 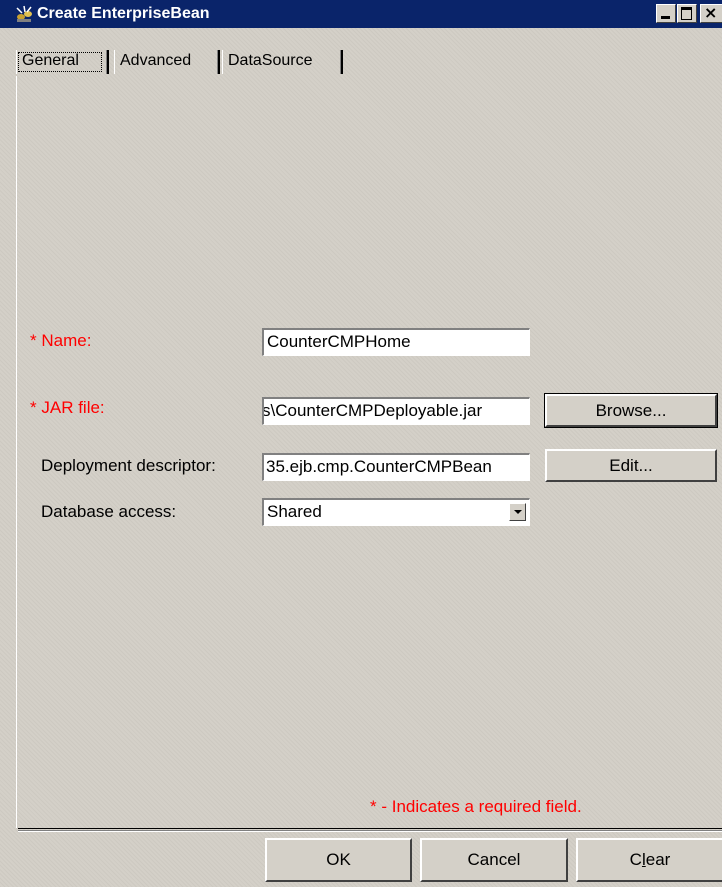 What do you see at coordinates (635, 859) in the screenshot?
I see `clear-label-prefix: C` at bounding box center [635, 859].